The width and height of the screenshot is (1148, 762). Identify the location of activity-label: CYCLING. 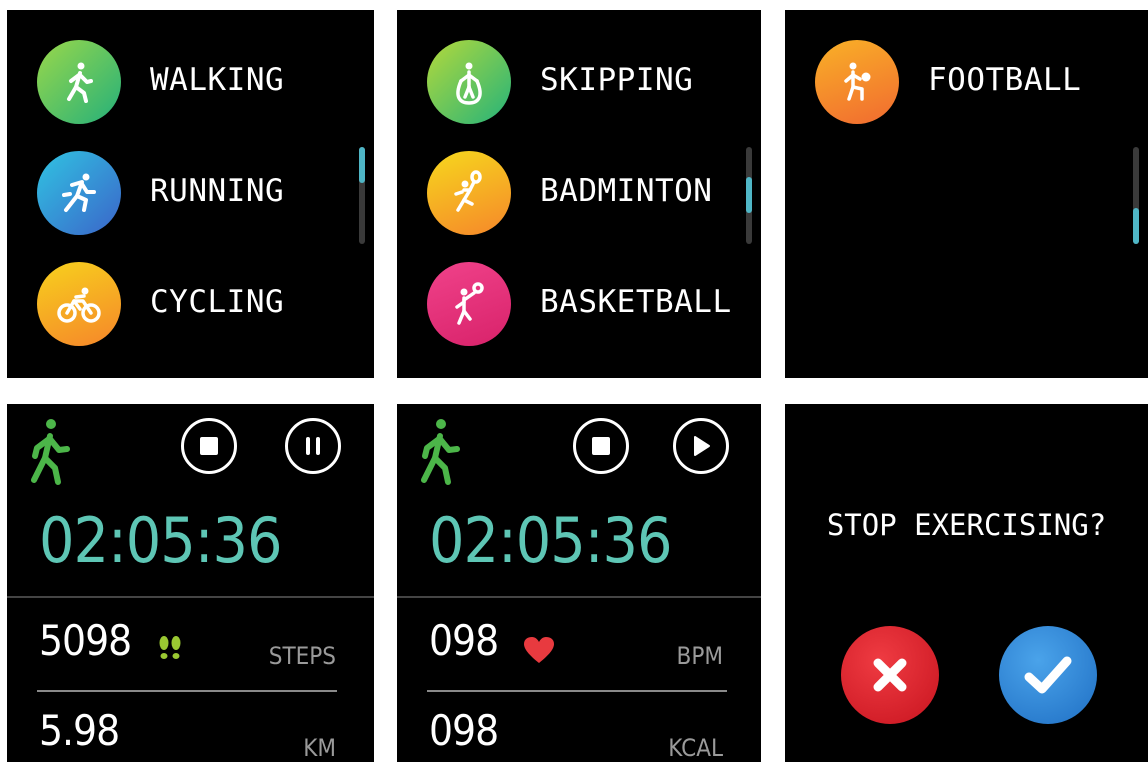
(217, 302).